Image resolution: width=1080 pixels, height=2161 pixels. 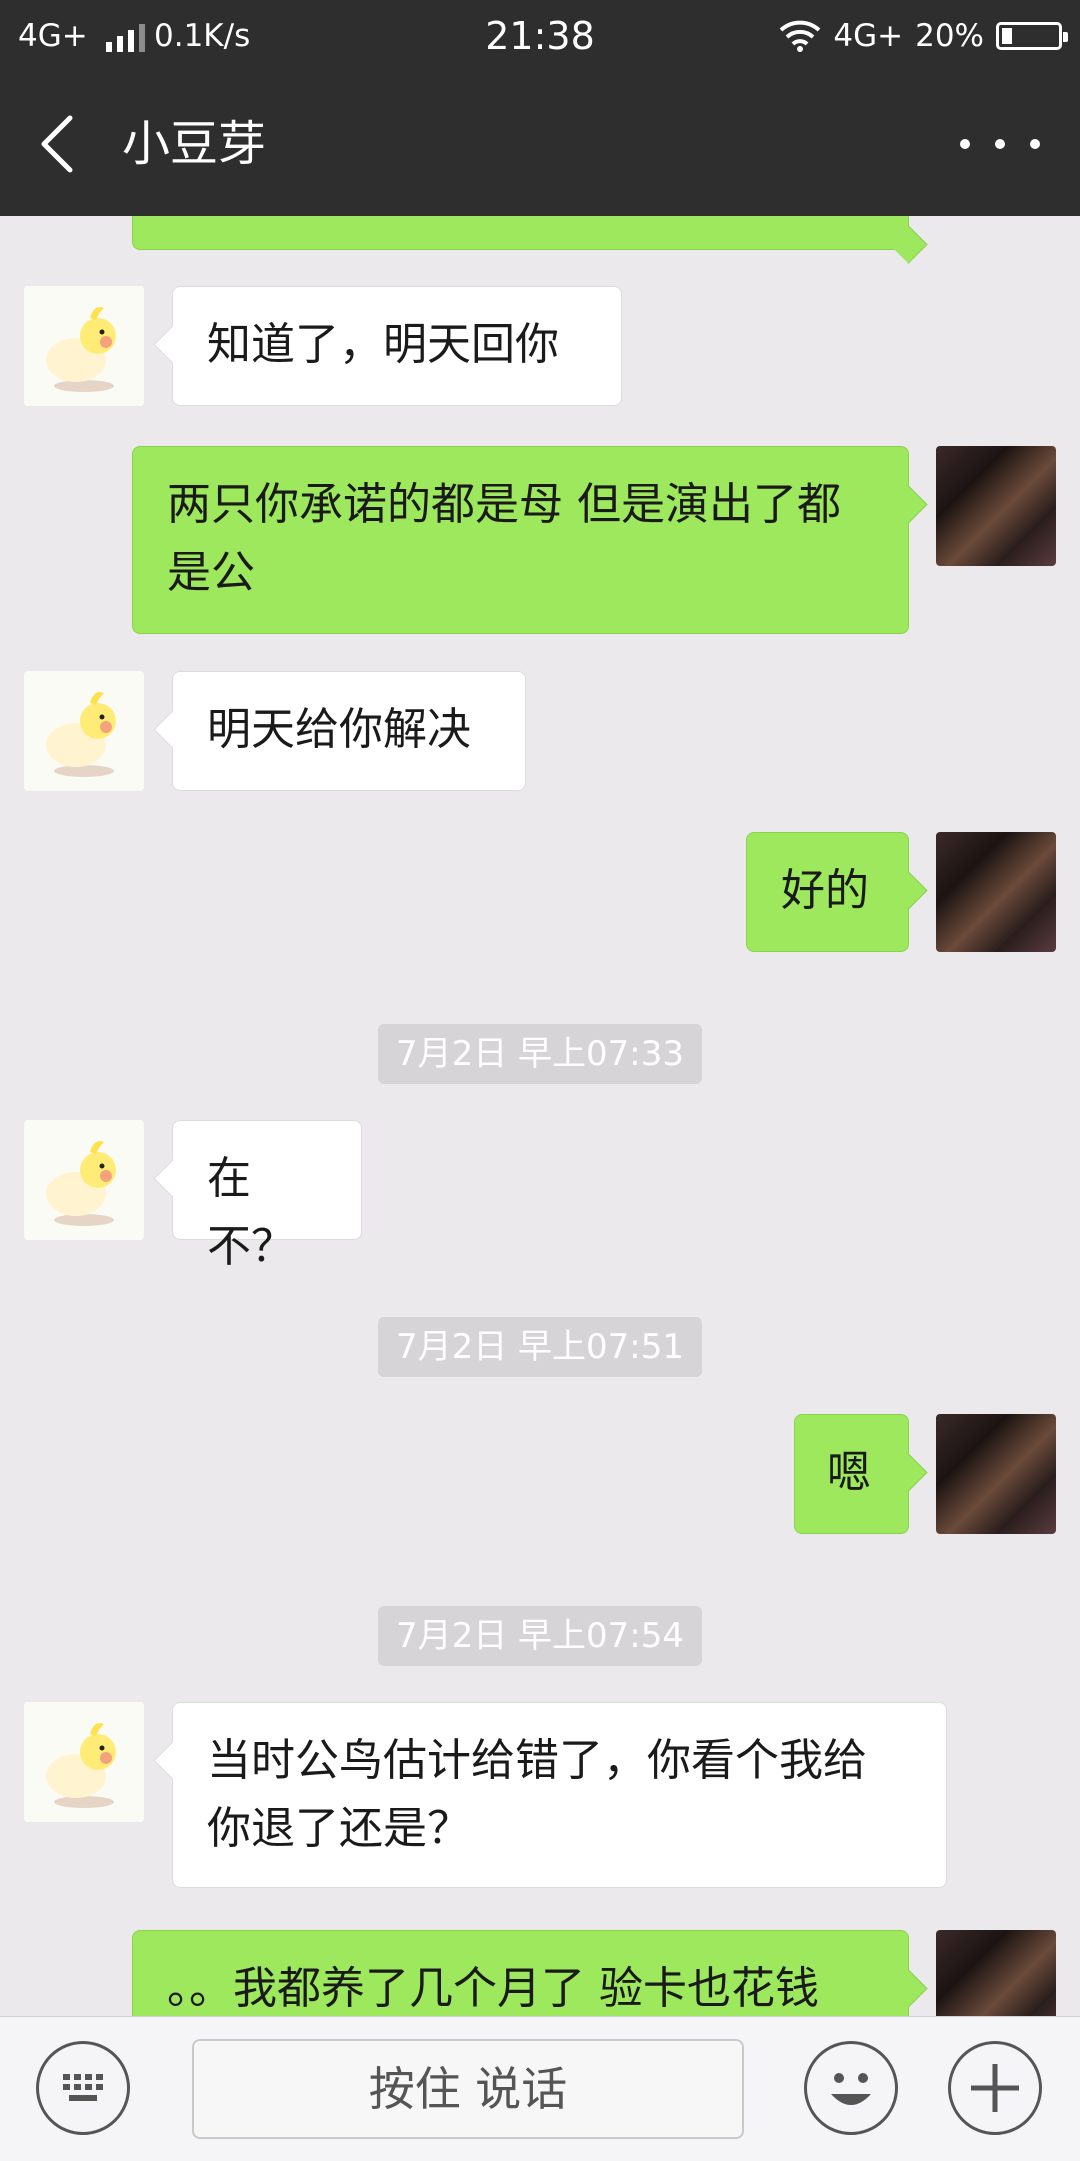 I want to click on chat-title: 小豆芽, so click(x=194, y=144).